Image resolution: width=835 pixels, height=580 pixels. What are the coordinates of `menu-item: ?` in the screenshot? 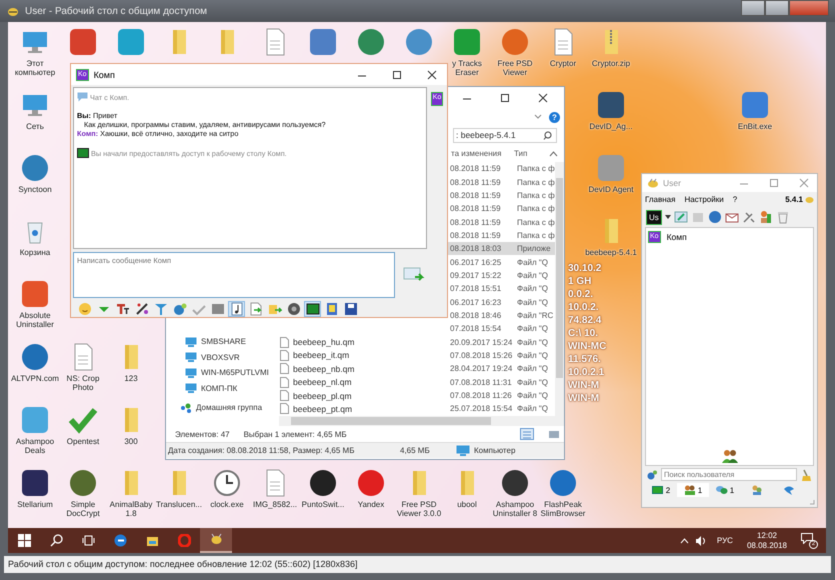 It's located at (735, 199).